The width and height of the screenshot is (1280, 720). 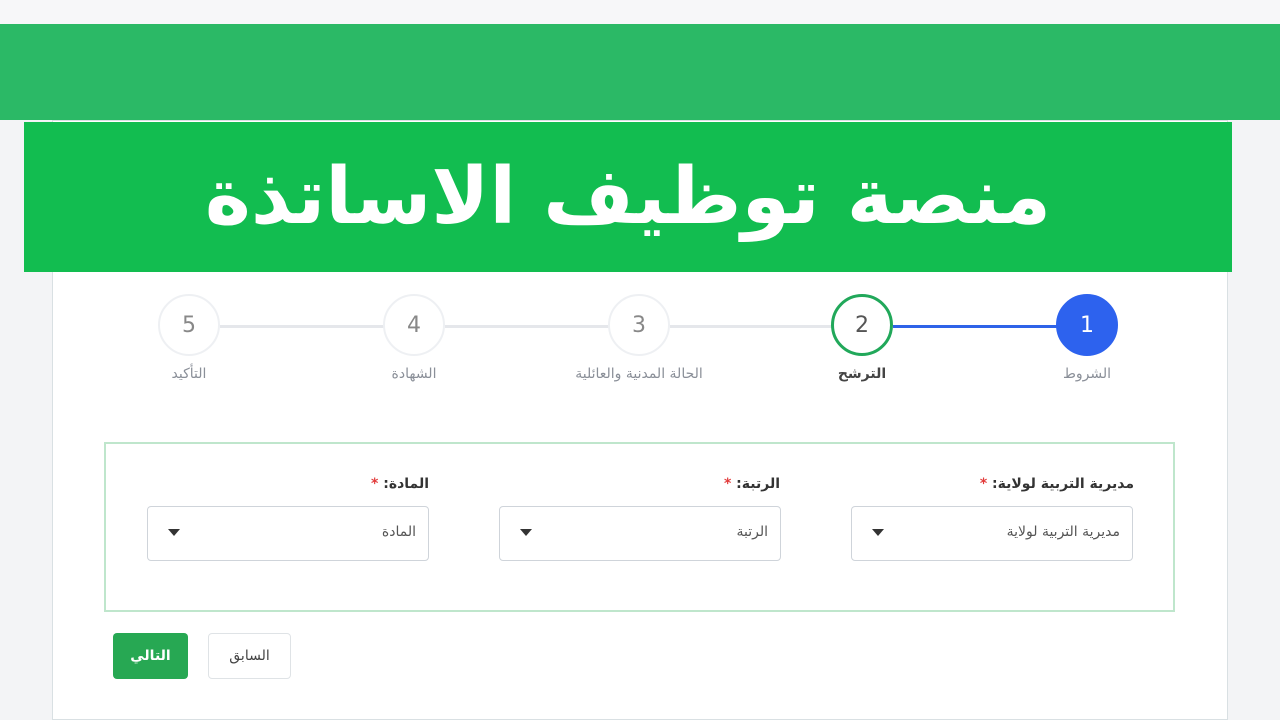 I want to click on step-4-circle: 4, so click(x=414, y=325).